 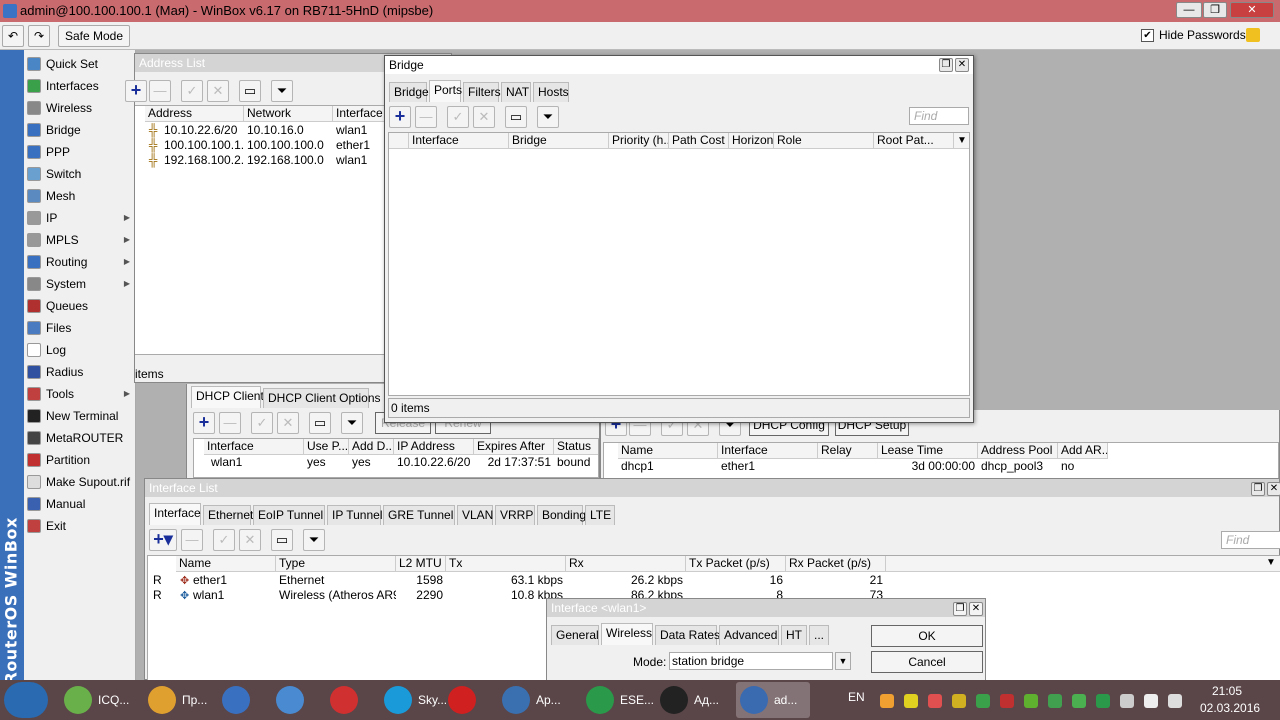 I want to click on table-cell: 3d 00:00:00, so click(x=928, y=466).